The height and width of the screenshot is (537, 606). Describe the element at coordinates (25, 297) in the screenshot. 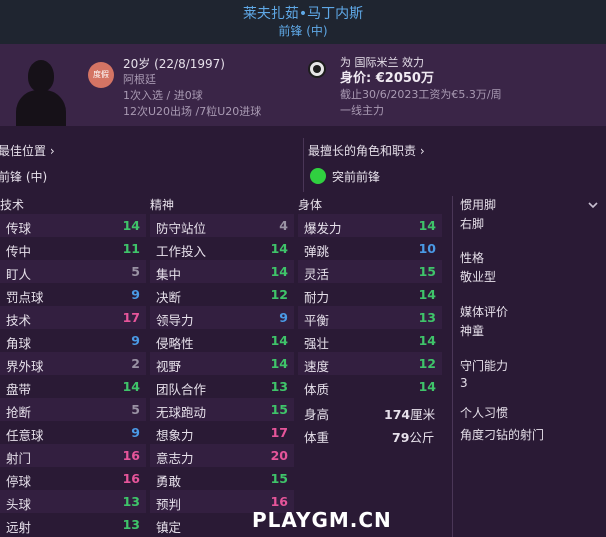

I see `attr-label: 罚点球` at that location.